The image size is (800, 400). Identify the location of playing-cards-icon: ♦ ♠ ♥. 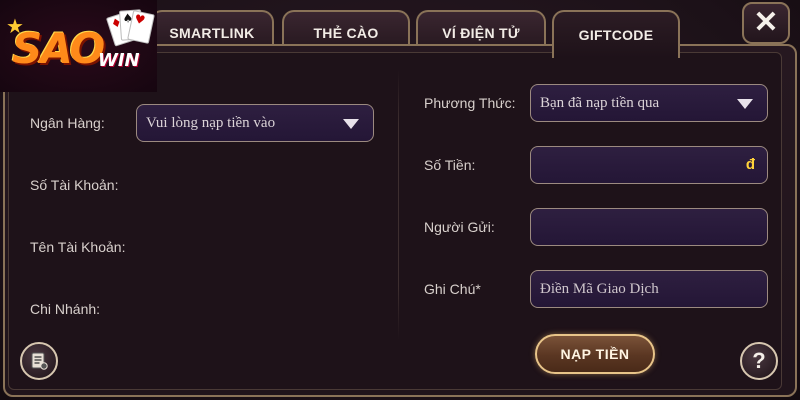
(130, 29).